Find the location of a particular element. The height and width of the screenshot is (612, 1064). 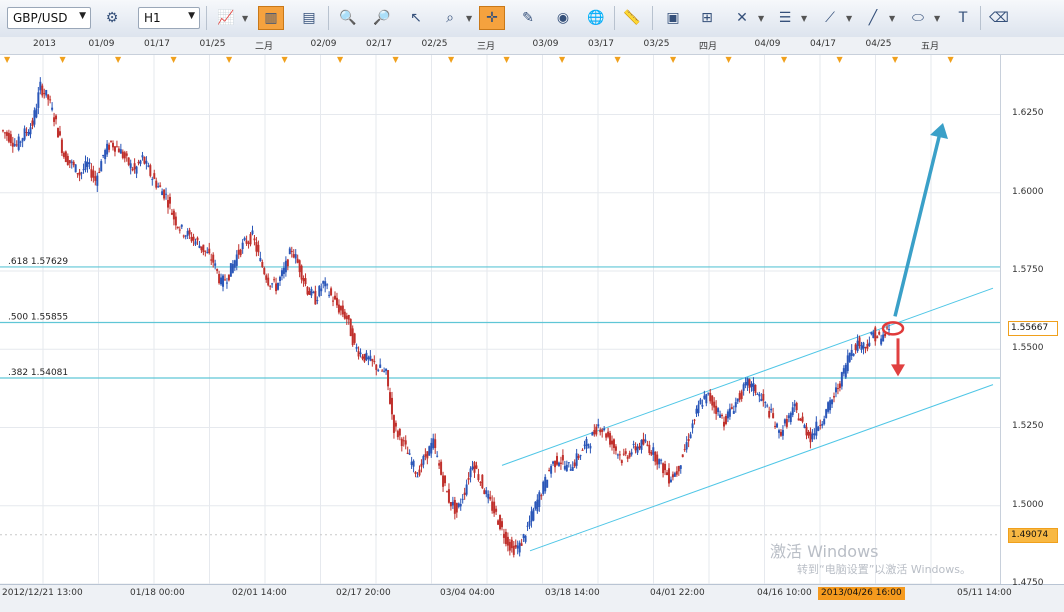

cursor-icon: ↖ is located at coordinates (416, 18).